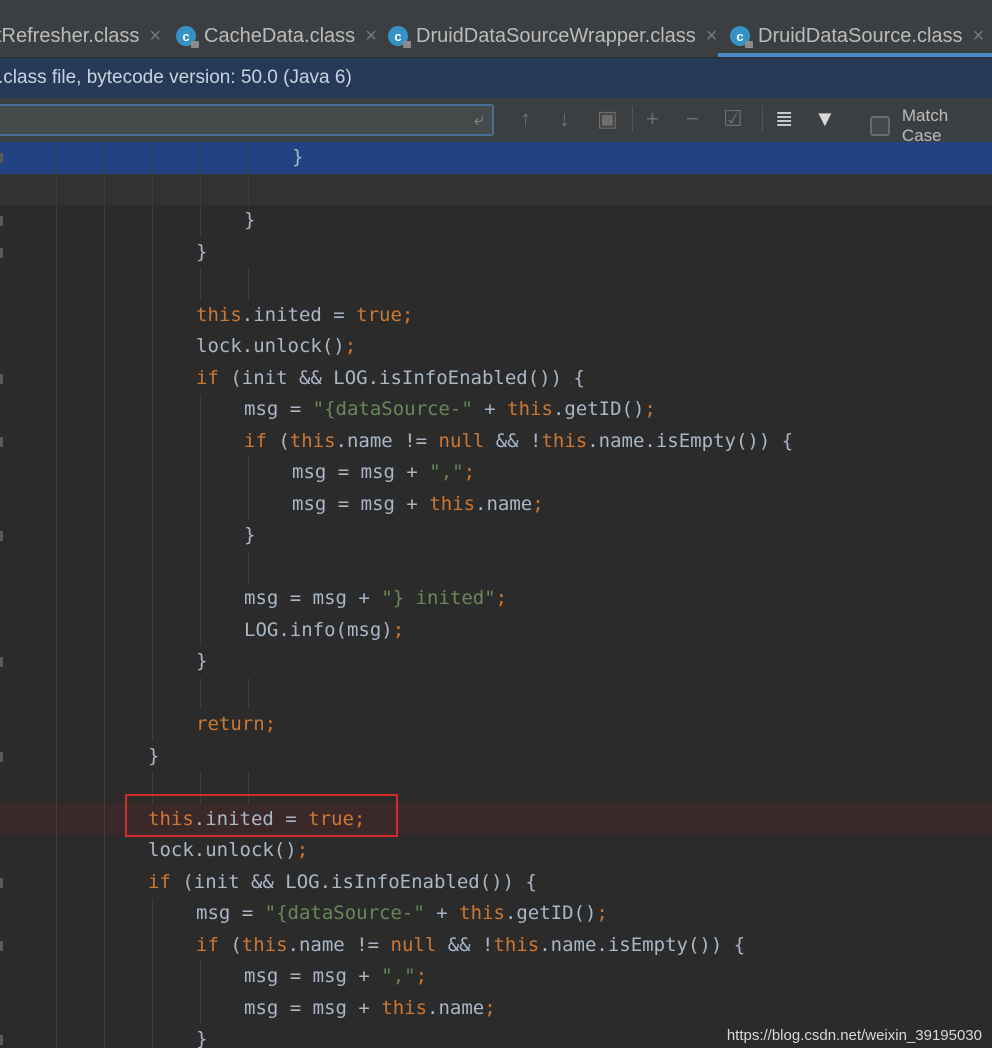 The height and width of the screenshot is (1048, 992). Describe the element at coordinates (733, 119) in the screenshot. I see `select-all-icon: ☑` at that location.